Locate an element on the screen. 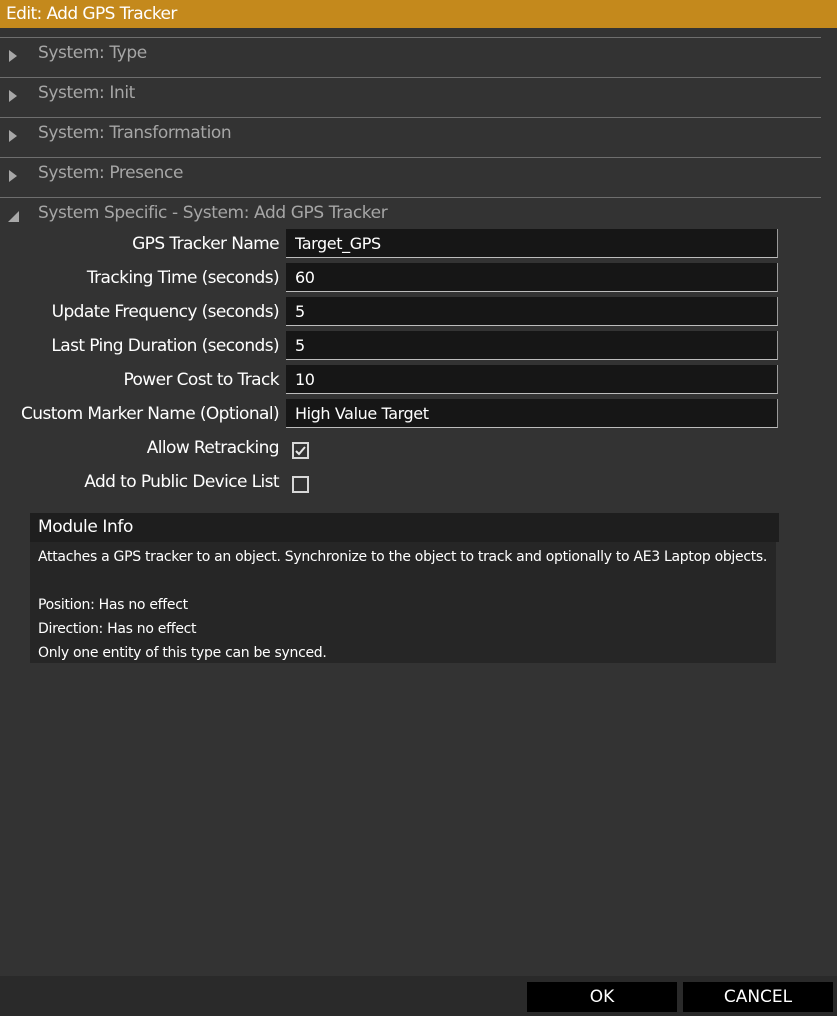 The width and height of the screenshot is (837, 1016). power-cost-label: Power Cost to Track is located at coordinates (201, 380).